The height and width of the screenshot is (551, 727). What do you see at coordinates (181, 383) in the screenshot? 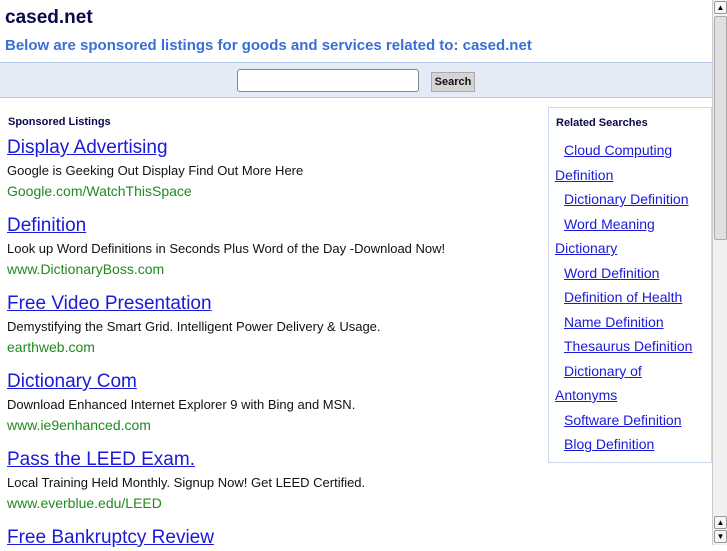
I see `listing-title-link: Dictionary Com` at bounding box center [181, 383].